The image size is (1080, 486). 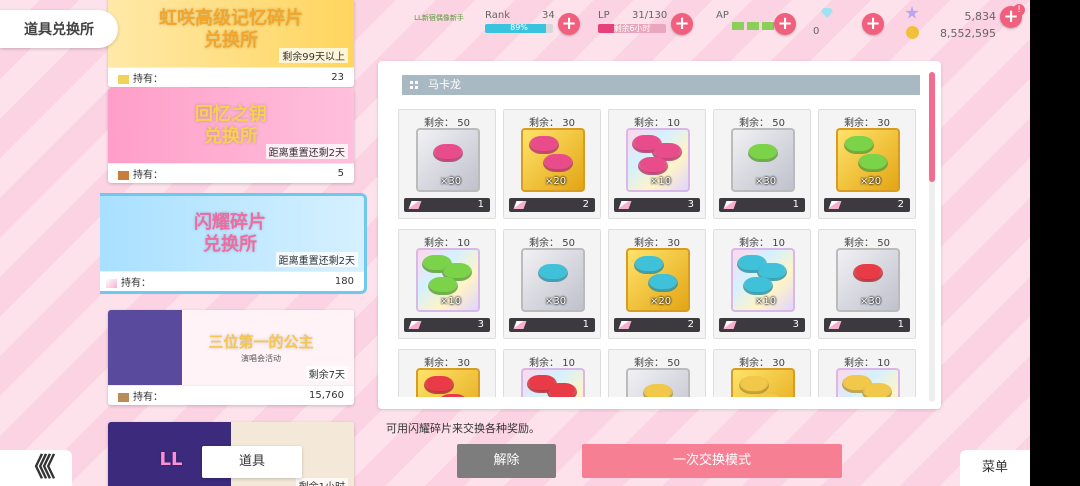 I want to click on shop-title: 虹咲高级记忆碎片, so click(x=231, y=18).